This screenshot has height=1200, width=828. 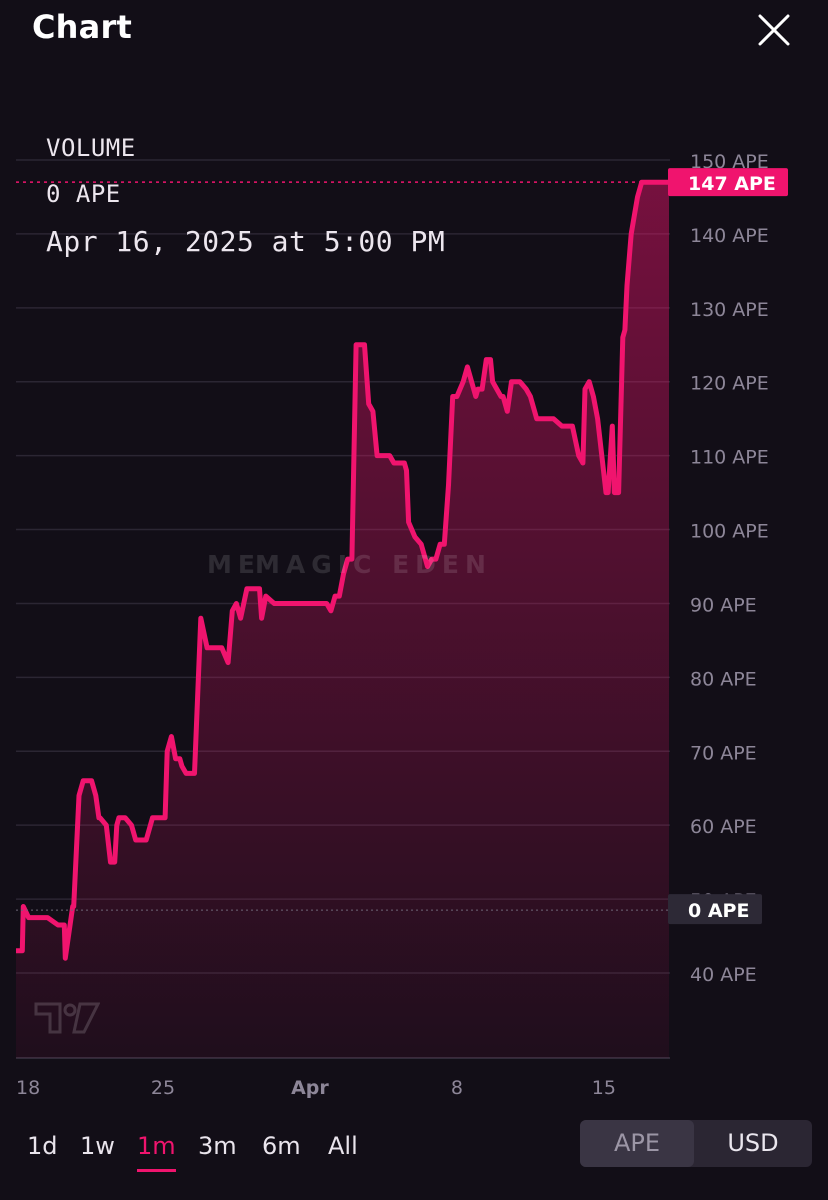 I want to click on crosshair-tooltip: VOLUME 0 APE Apr 16, 2025 at 5:00 PM, so click(x=245, y=196).